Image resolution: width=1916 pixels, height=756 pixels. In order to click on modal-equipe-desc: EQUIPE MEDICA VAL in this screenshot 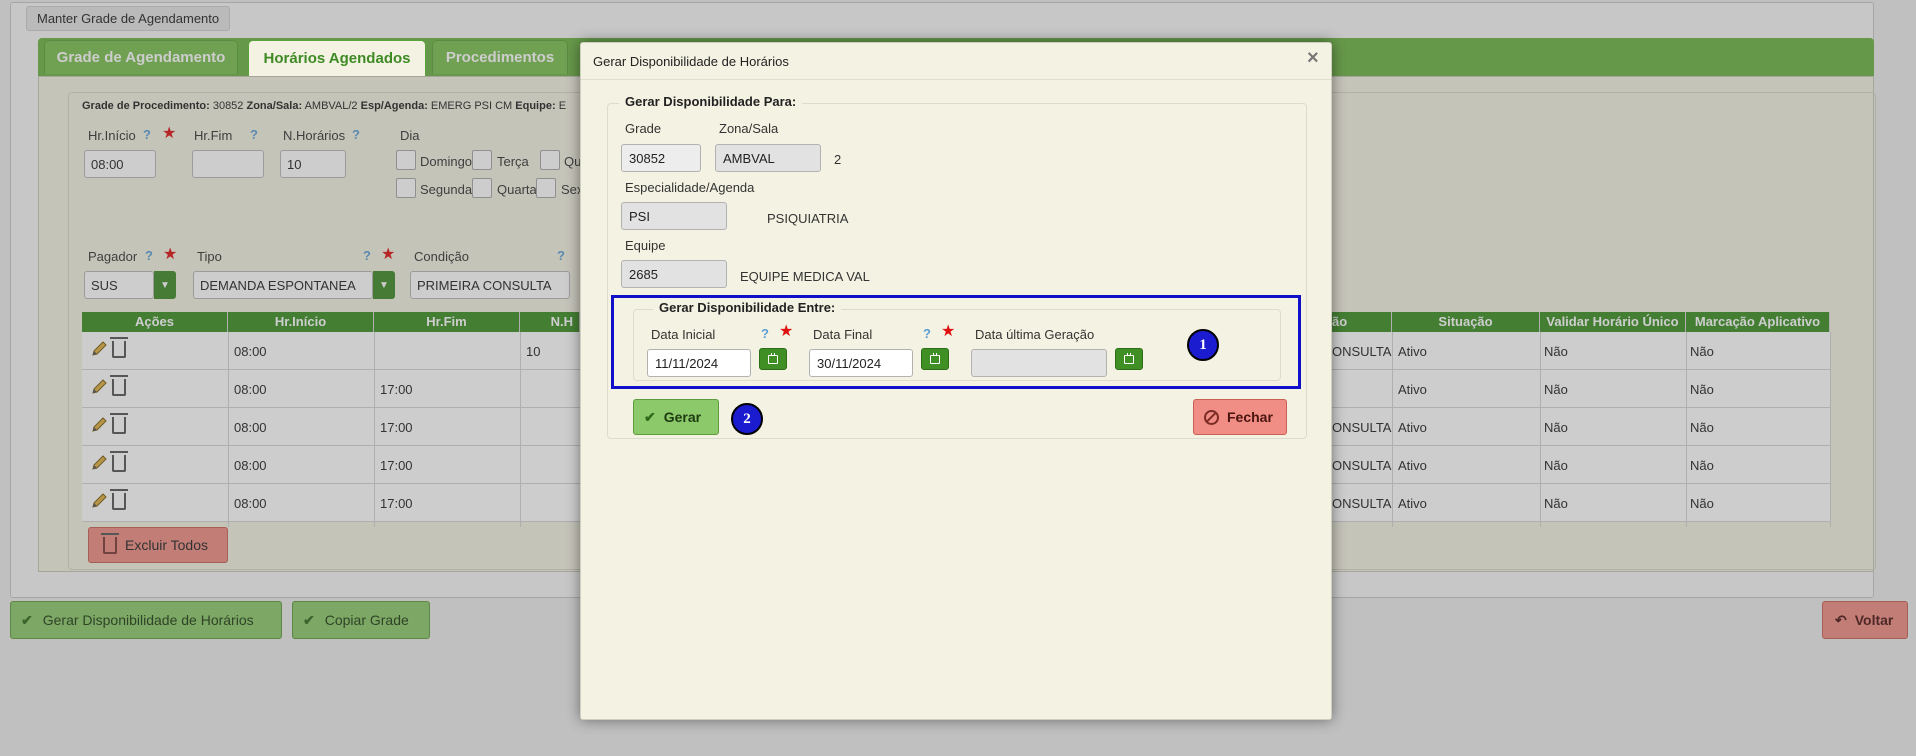, I will do `click(805, 276)`.